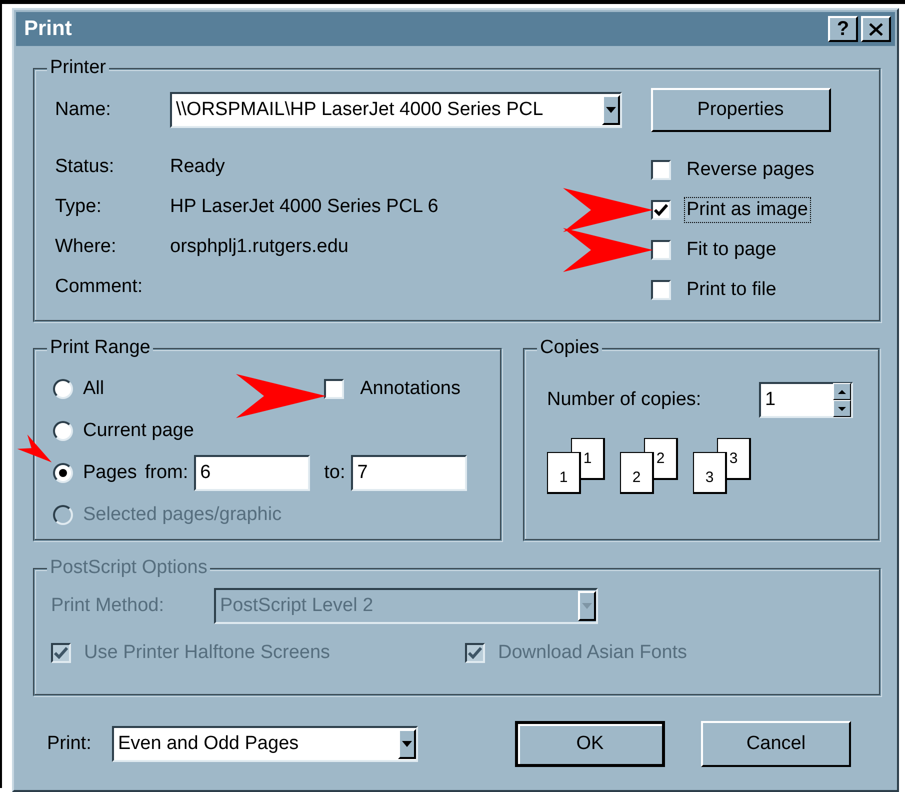  What do you see at coordinates (86, 247) in the screenshot?
I see `info-label: Where:` at bounding box center [86, 247].